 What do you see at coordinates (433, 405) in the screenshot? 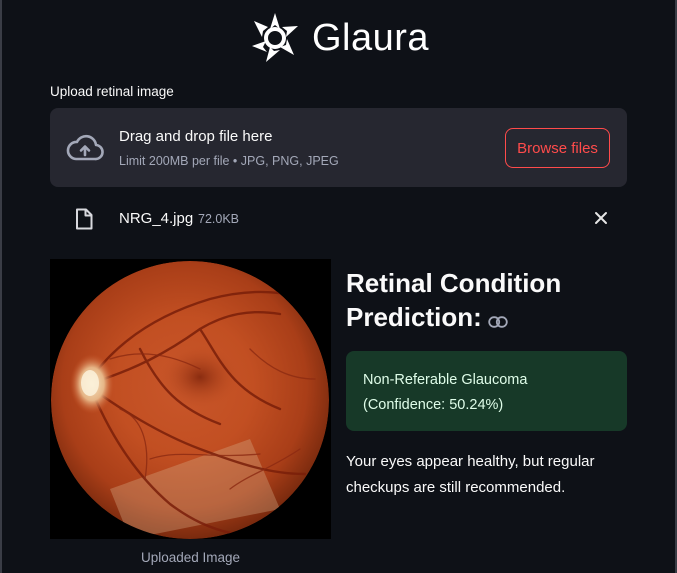
I see `prediction-confidence: (Confidence: 50.24%)` at bounding box center [433, 405].